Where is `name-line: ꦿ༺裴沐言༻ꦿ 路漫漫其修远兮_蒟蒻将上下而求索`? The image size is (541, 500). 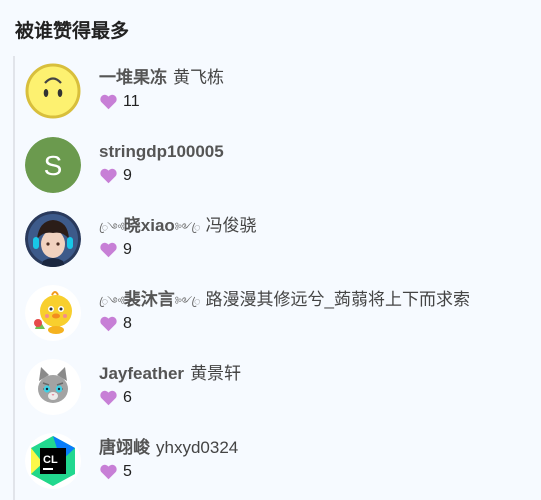 name-line: ꦿ༺裴沐言༻ꦿ 路漫漫其修远兮_蒟蒻将上下而求索 is located at coordinates (284, 301).